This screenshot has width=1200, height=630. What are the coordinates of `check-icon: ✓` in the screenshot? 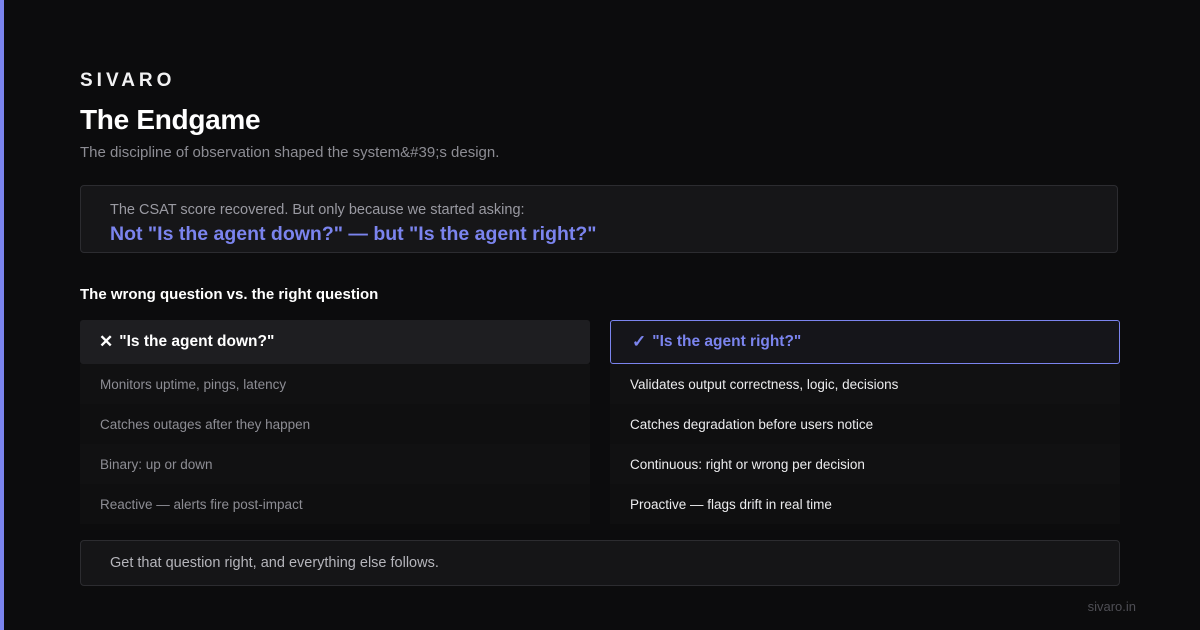 It's located at (639, 341).